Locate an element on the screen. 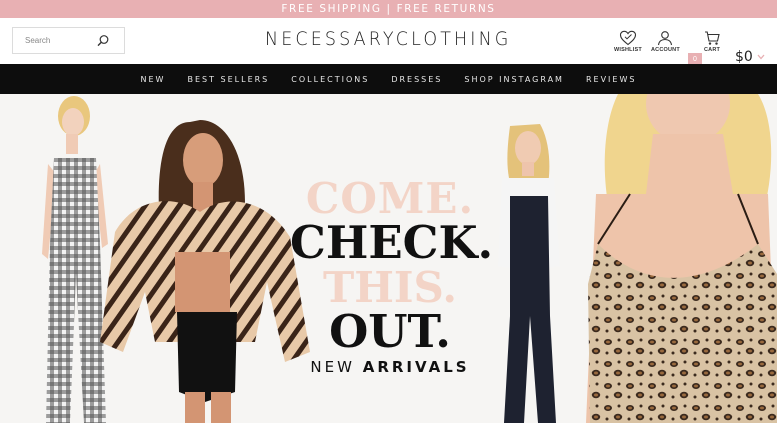 The height and width of the screenshot is (423, 777). search-input is located at coordinates (57, 40).